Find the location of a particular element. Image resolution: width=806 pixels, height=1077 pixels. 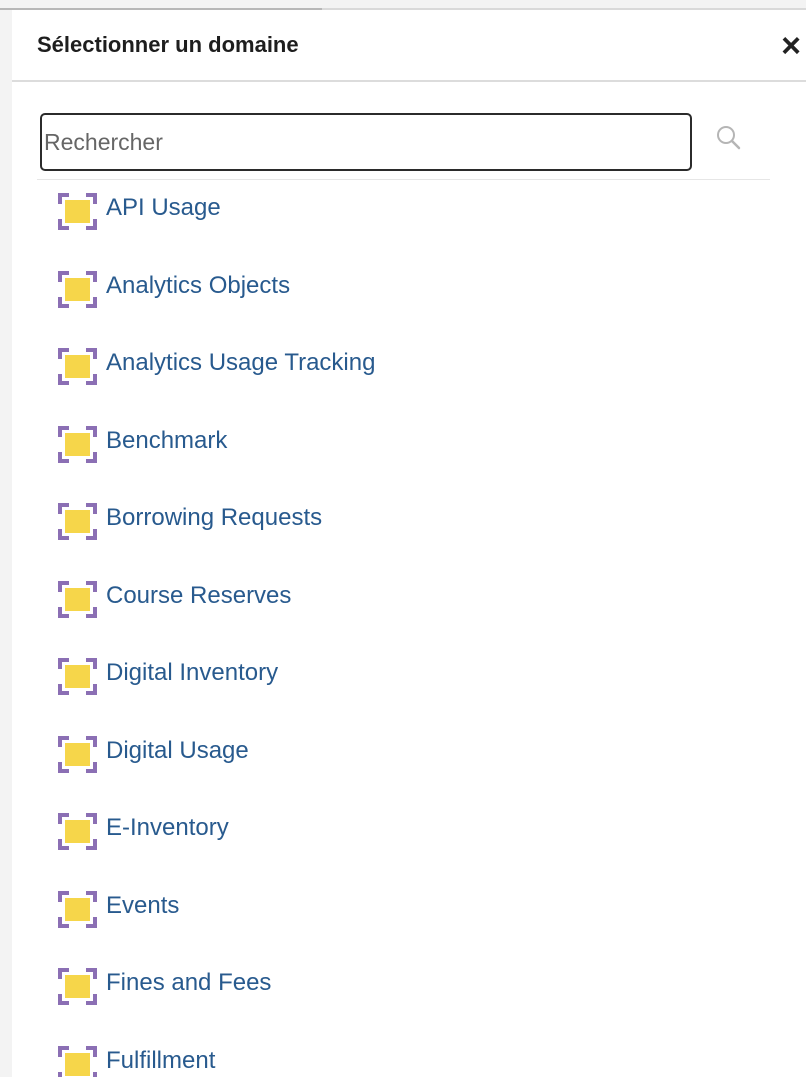

subject-area-item: Analytics Objects is located at coordinates (409, 297).